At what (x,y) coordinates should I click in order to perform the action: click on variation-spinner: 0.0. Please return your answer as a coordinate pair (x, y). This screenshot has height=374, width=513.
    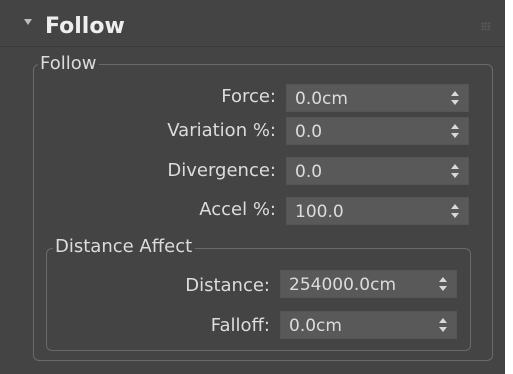
    Looking at the image, I should click on (377, 131).